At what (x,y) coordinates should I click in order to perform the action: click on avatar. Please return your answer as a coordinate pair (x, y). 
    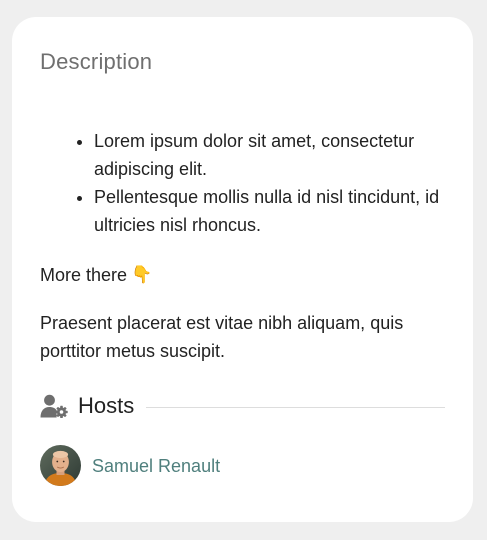
    Looking at the image, I should click on (60, 465).